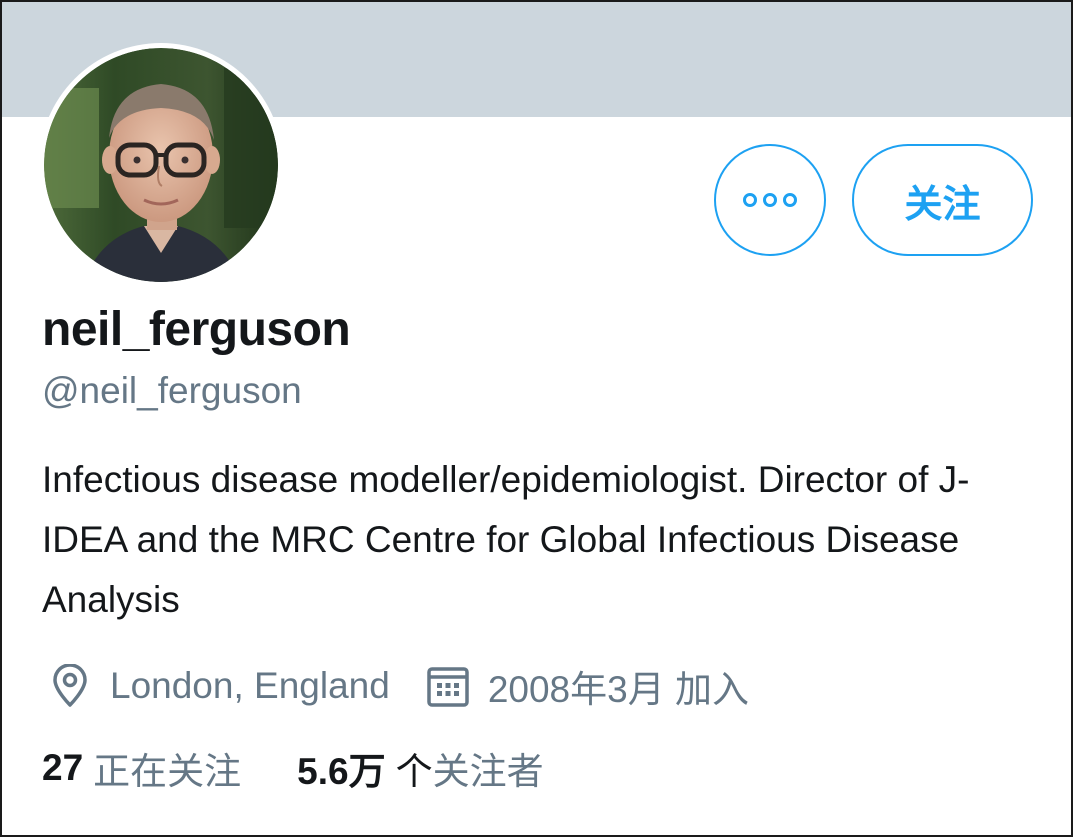 The image size is (1073, 837). I want to click on joined-text: 2008年3月 加入, so click(618, 689).